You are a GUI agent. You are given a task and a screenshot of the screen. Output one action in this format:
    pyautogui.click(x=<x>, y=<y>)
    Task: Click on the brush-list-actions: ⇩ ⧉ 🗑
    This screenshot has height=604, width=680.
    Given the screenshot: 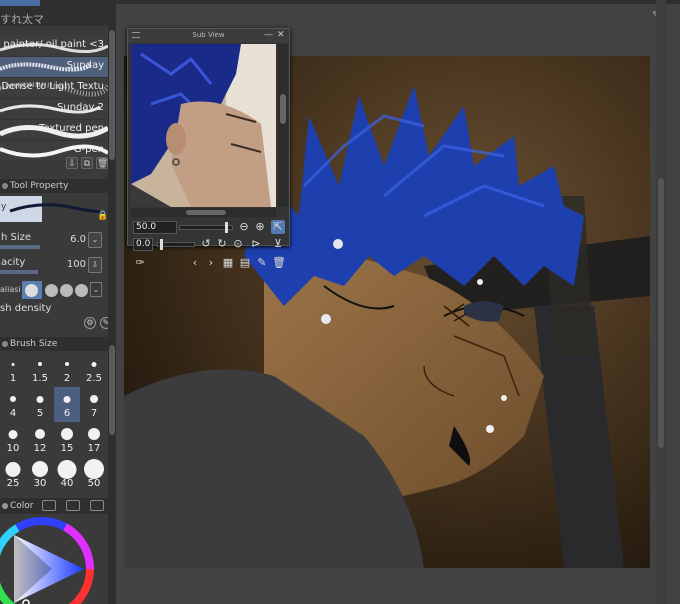 What is the action you would take?
    pyautogui.click(x=87, y=163)
    